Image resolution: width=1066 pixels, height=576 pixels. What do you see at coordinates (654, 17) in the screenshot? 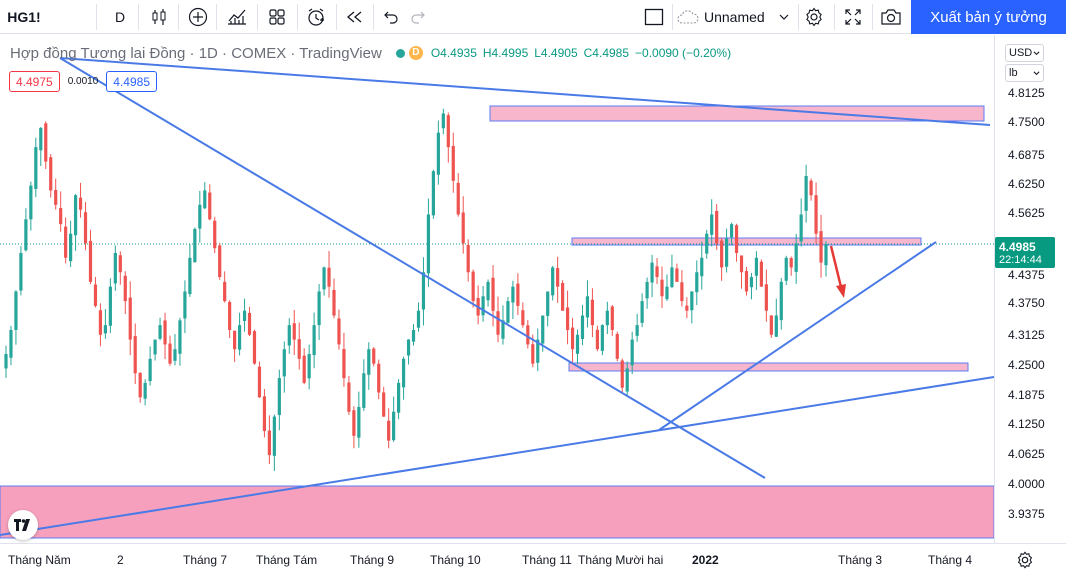
I see `fullscreen-checkbox-icon` at bounding box center [654, 17].